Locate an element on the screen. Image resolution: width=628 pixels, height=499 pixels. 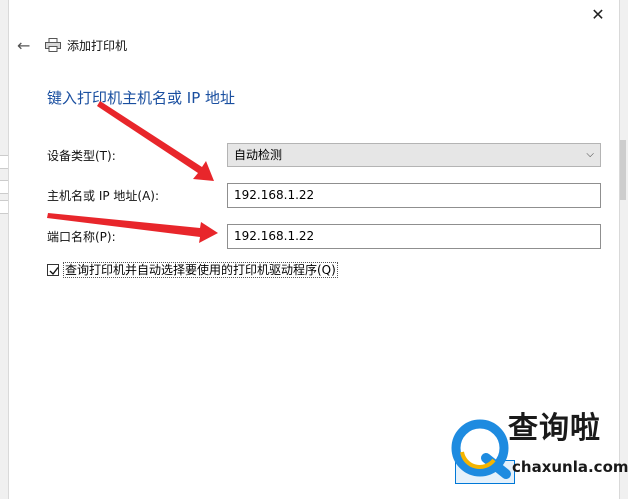
check-icon is located at coordinates (54, 271).